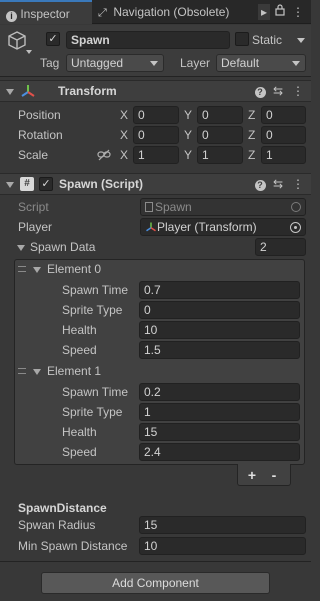  What do you see at coordinates (62, 508) in the screenshot?
I see `section-header-spawn-distance: SpawnDistance` at bounding box center [62, 508].